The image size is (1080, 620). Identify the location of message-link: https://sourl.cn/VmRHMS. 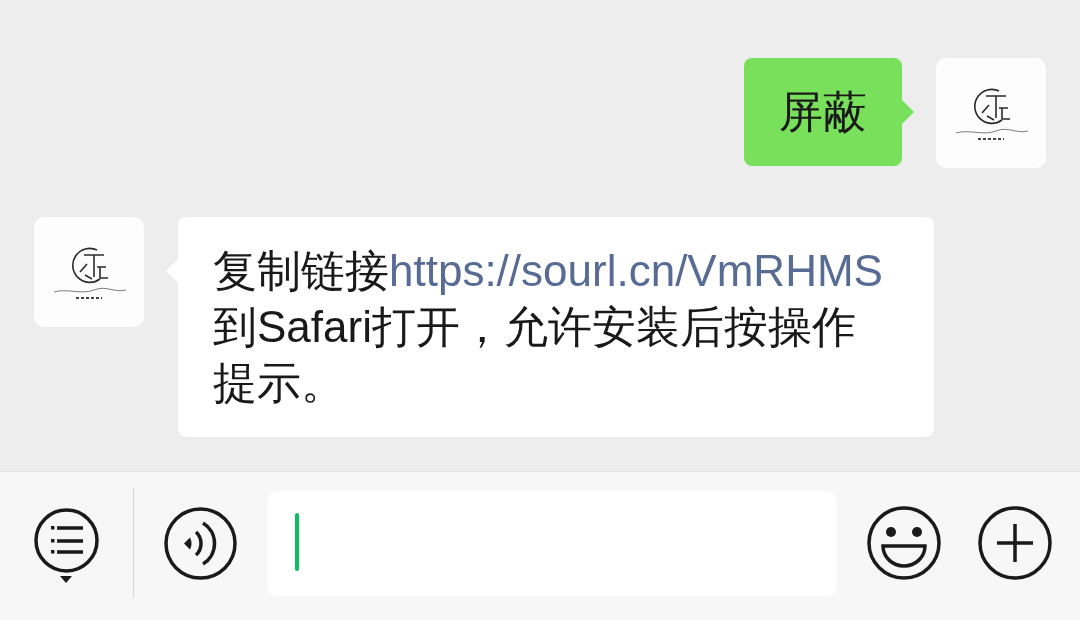
(636, 270).